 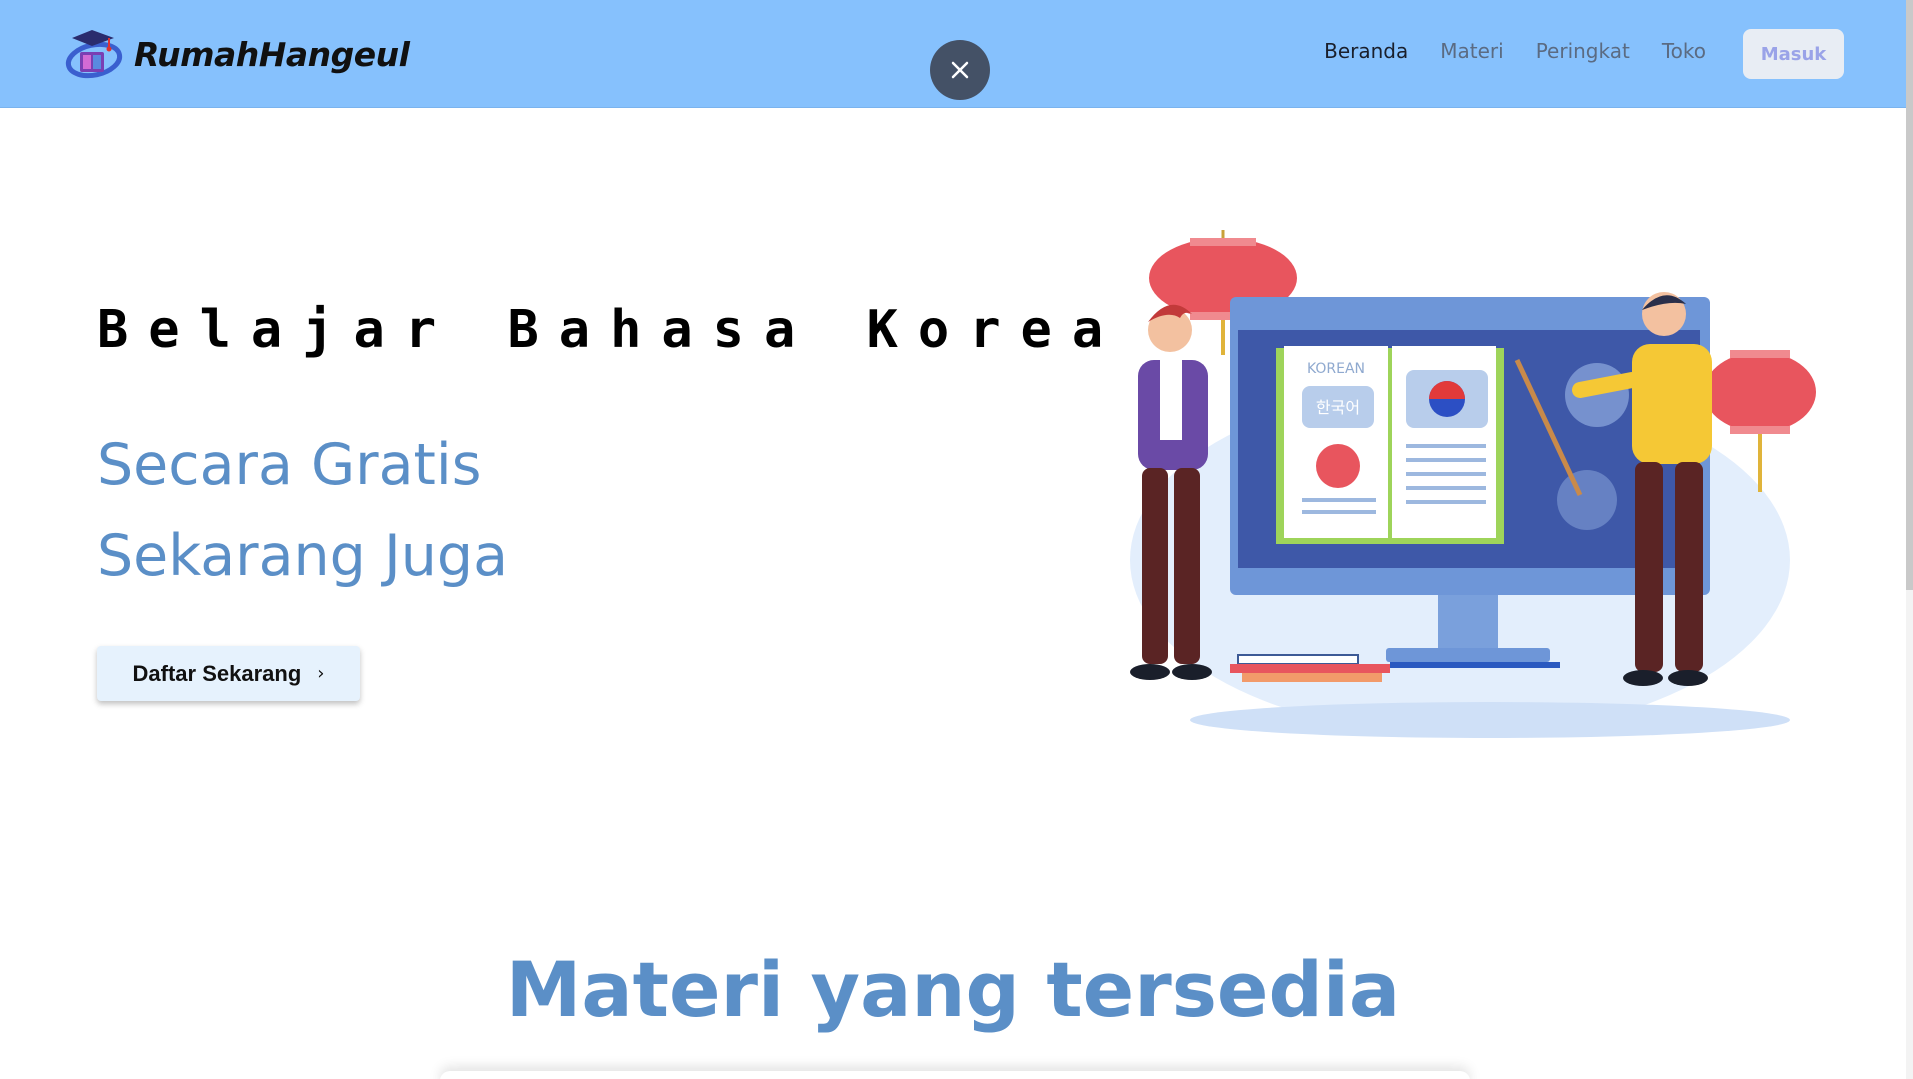 I want to click on nav-item-peringkat: Peringkat, so click(x=1583, y=51).